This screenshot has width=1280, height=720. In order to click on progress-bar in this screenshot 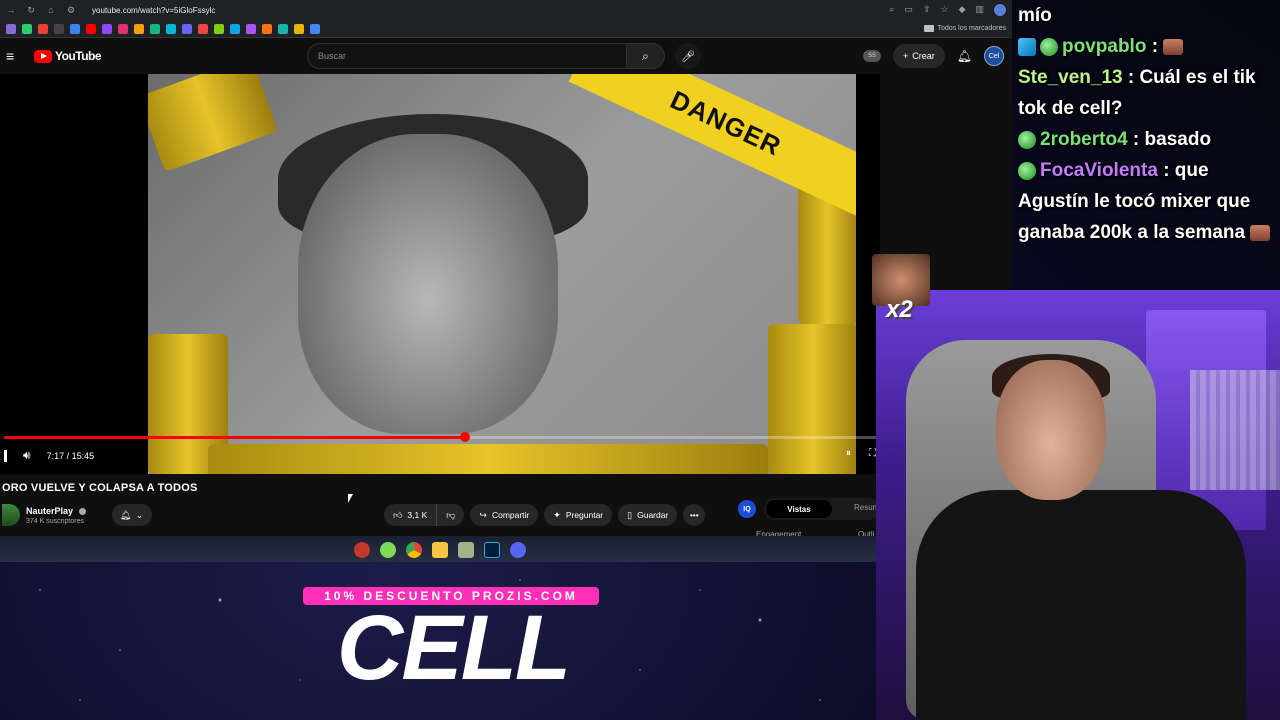, I will do `click(440, 437)`.